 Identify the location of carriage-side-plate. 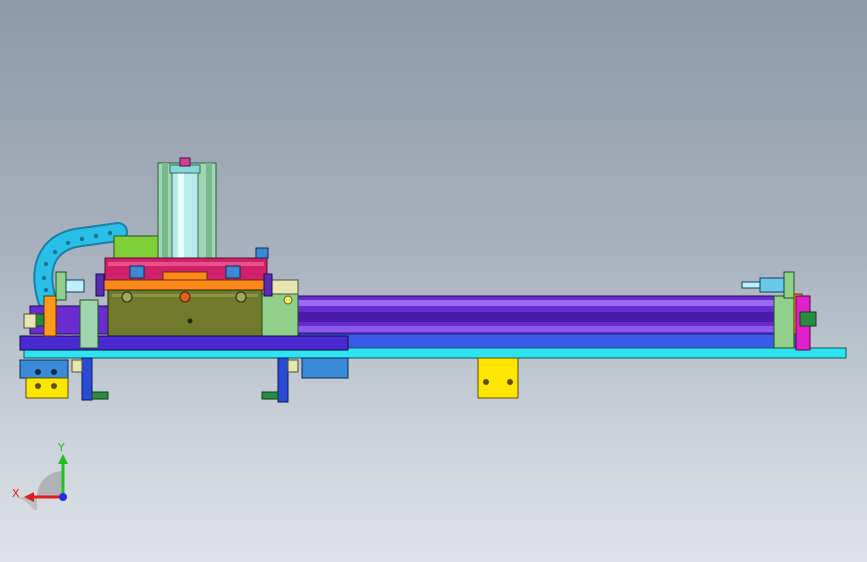
(280, 315).